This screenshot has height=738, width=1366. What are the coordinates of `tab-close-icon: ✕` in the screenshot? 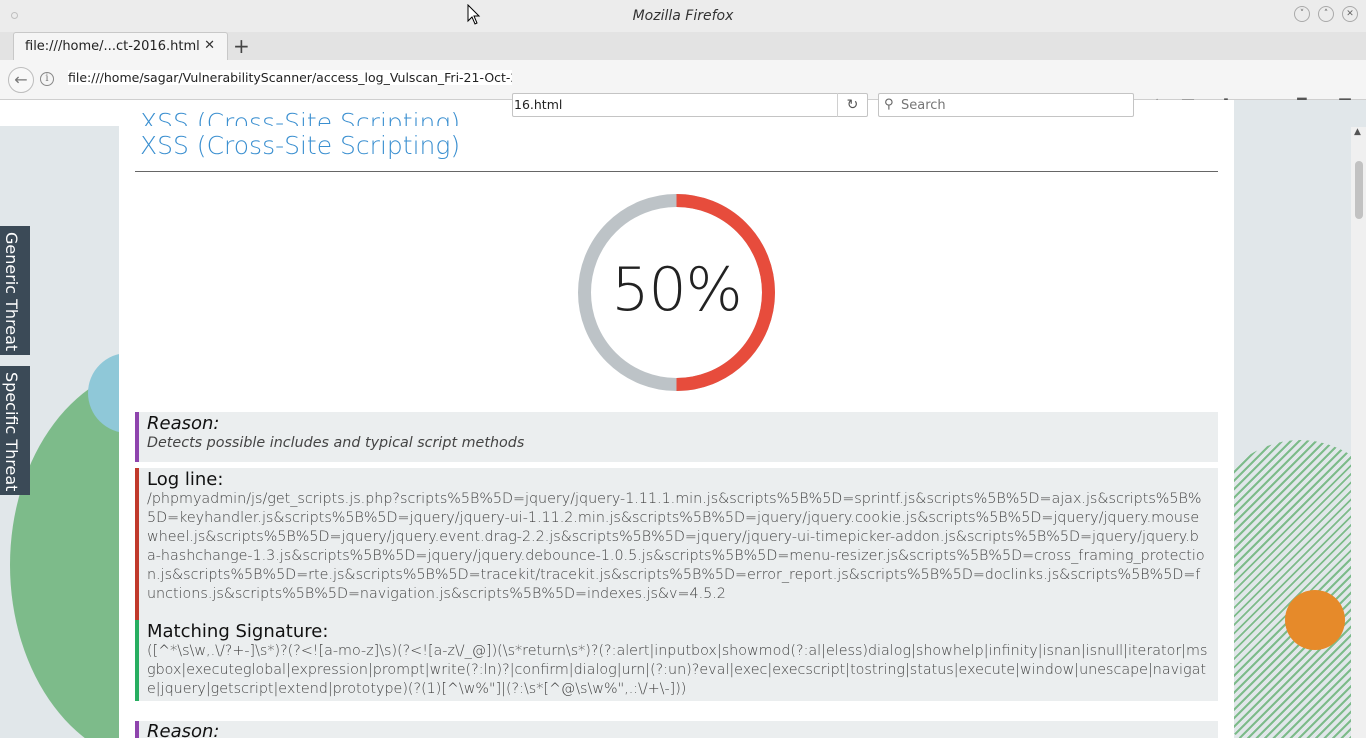 It's located at (209, 45).